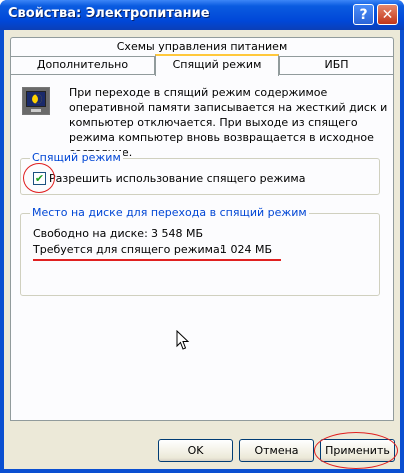  Describe the element at coordinates (157, 260) in the screenshot. I see `annotation-underline-required` at that location.